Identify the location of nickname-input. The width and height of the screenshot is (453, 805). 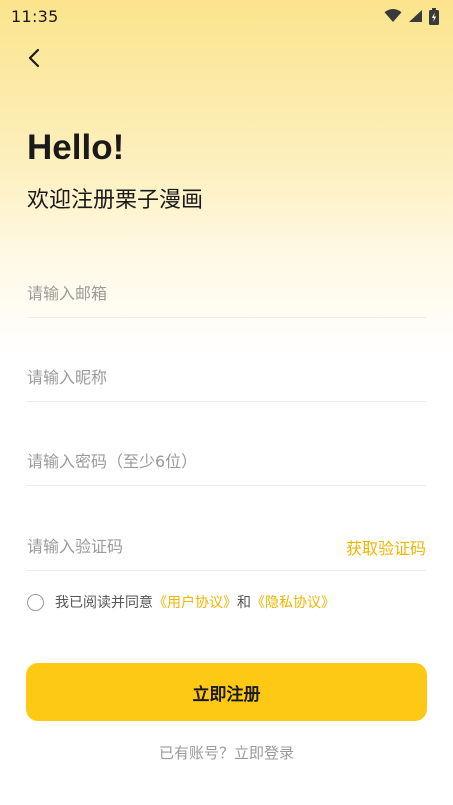
(167, 377).